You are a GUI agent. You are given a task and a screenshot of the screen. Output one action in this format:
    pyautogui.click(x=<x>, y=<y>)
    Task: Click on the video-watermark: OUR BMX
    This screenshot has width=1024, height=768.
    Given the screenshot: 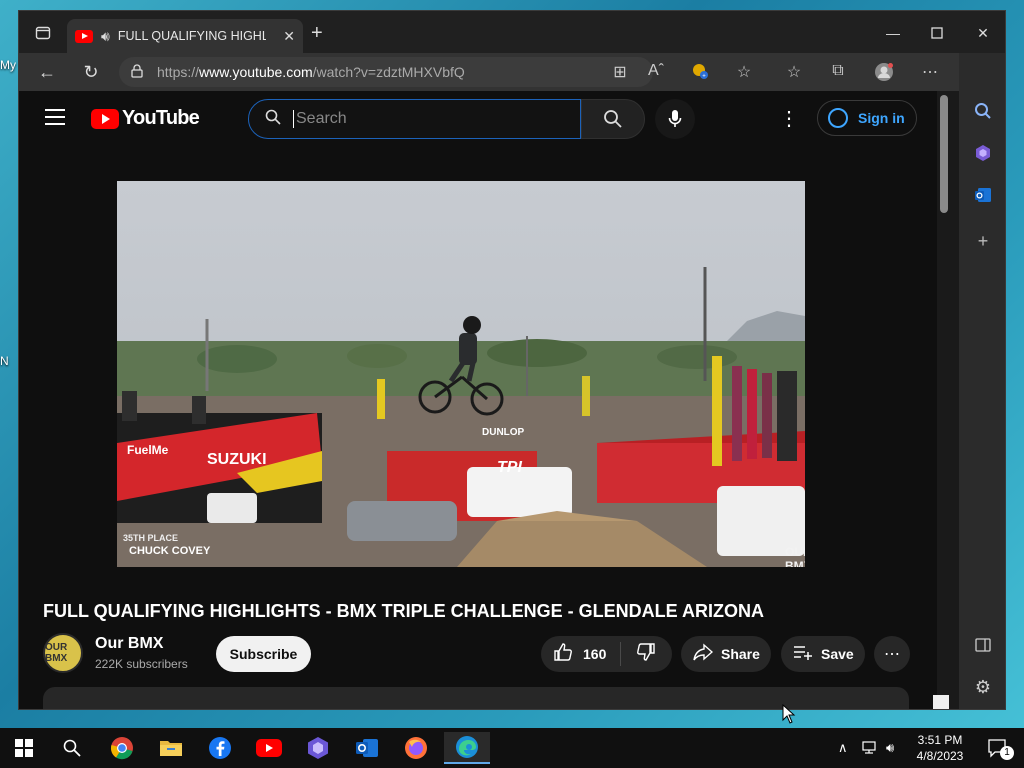 What is the action you would take?
    pyautogui.click(x=795, y=556)
    